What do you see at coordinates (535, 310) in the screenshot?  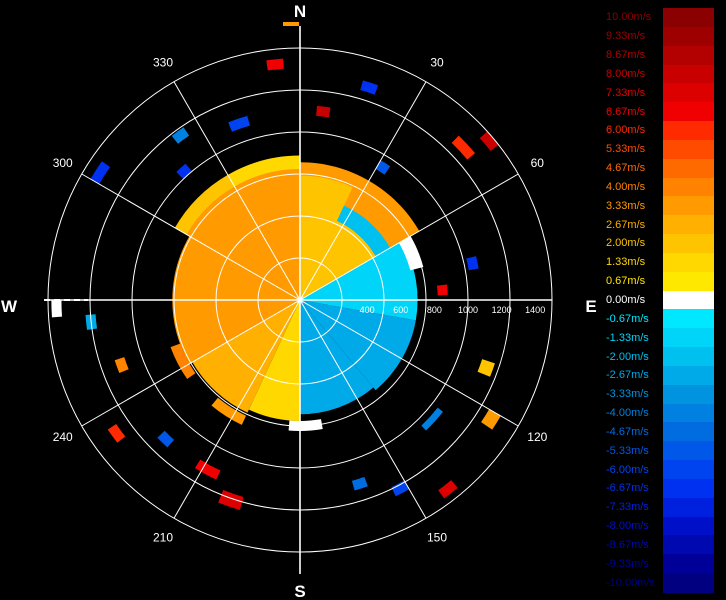 I see `range-tick-label: 1400` at bounding box center [535, 310].